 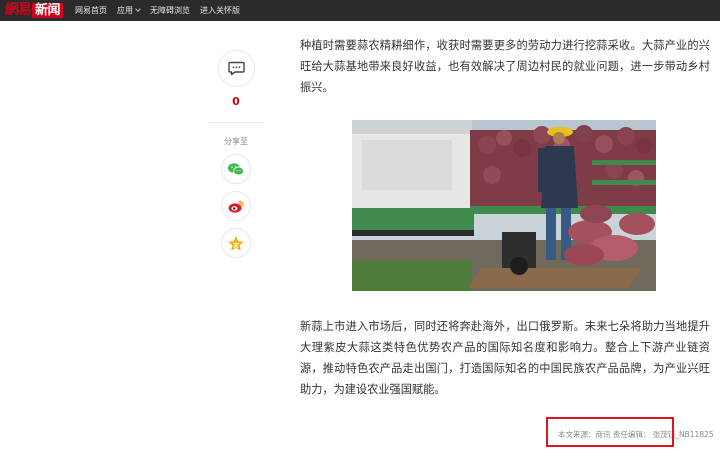 What do you see at coordinates (91, 10) in the screenshot?
I see `nav-link-home: 网易首页` at bounding box center [91, 10].